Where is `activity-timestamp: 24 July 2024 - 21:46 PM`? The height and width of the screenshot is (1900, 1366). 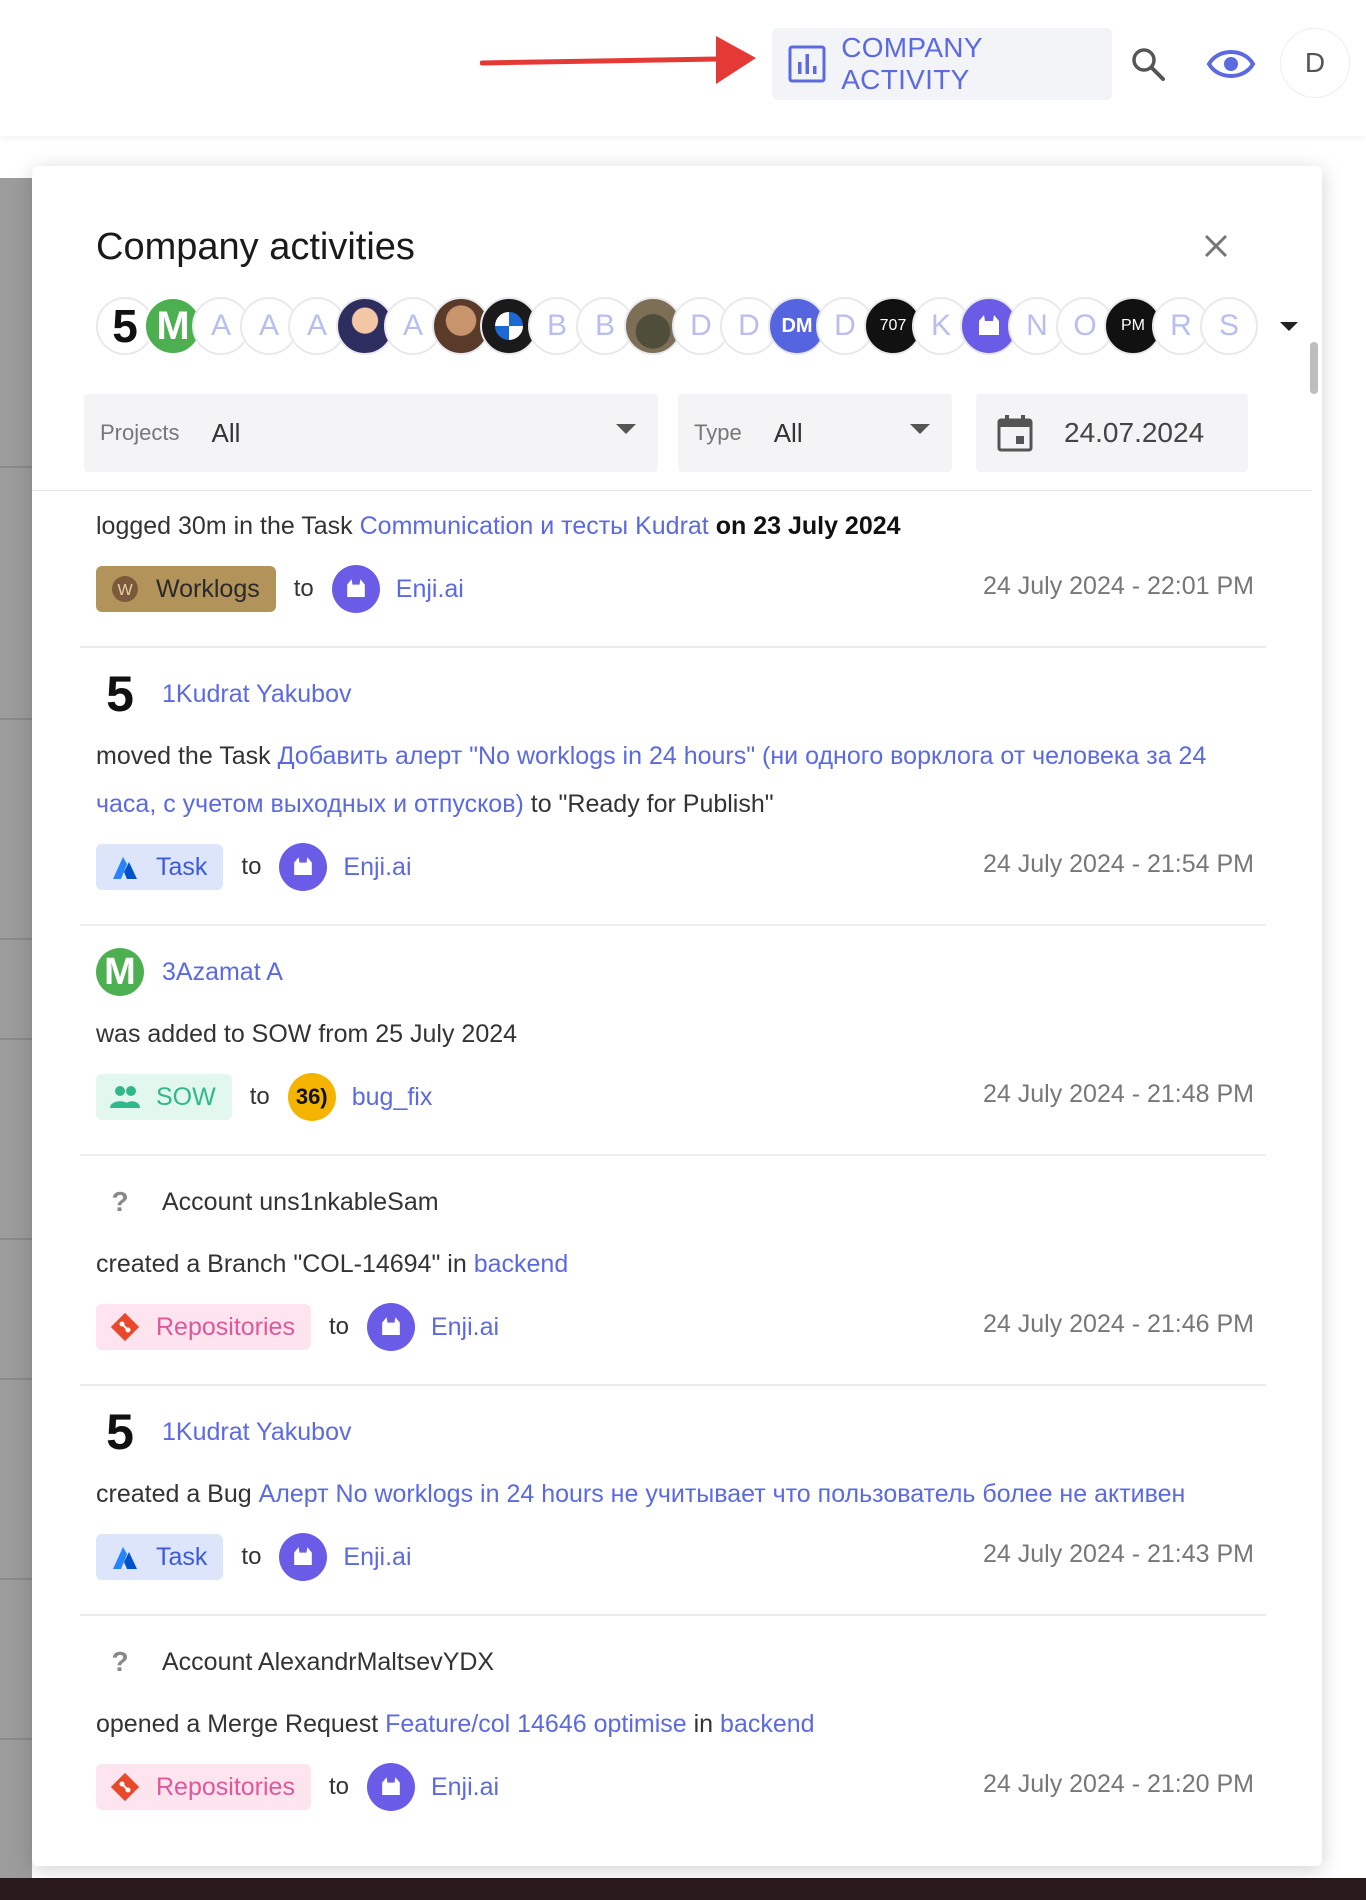 activity-timestamp: 24 July 2024 - 21:46 PM is located at coordinates (1118, 1324).